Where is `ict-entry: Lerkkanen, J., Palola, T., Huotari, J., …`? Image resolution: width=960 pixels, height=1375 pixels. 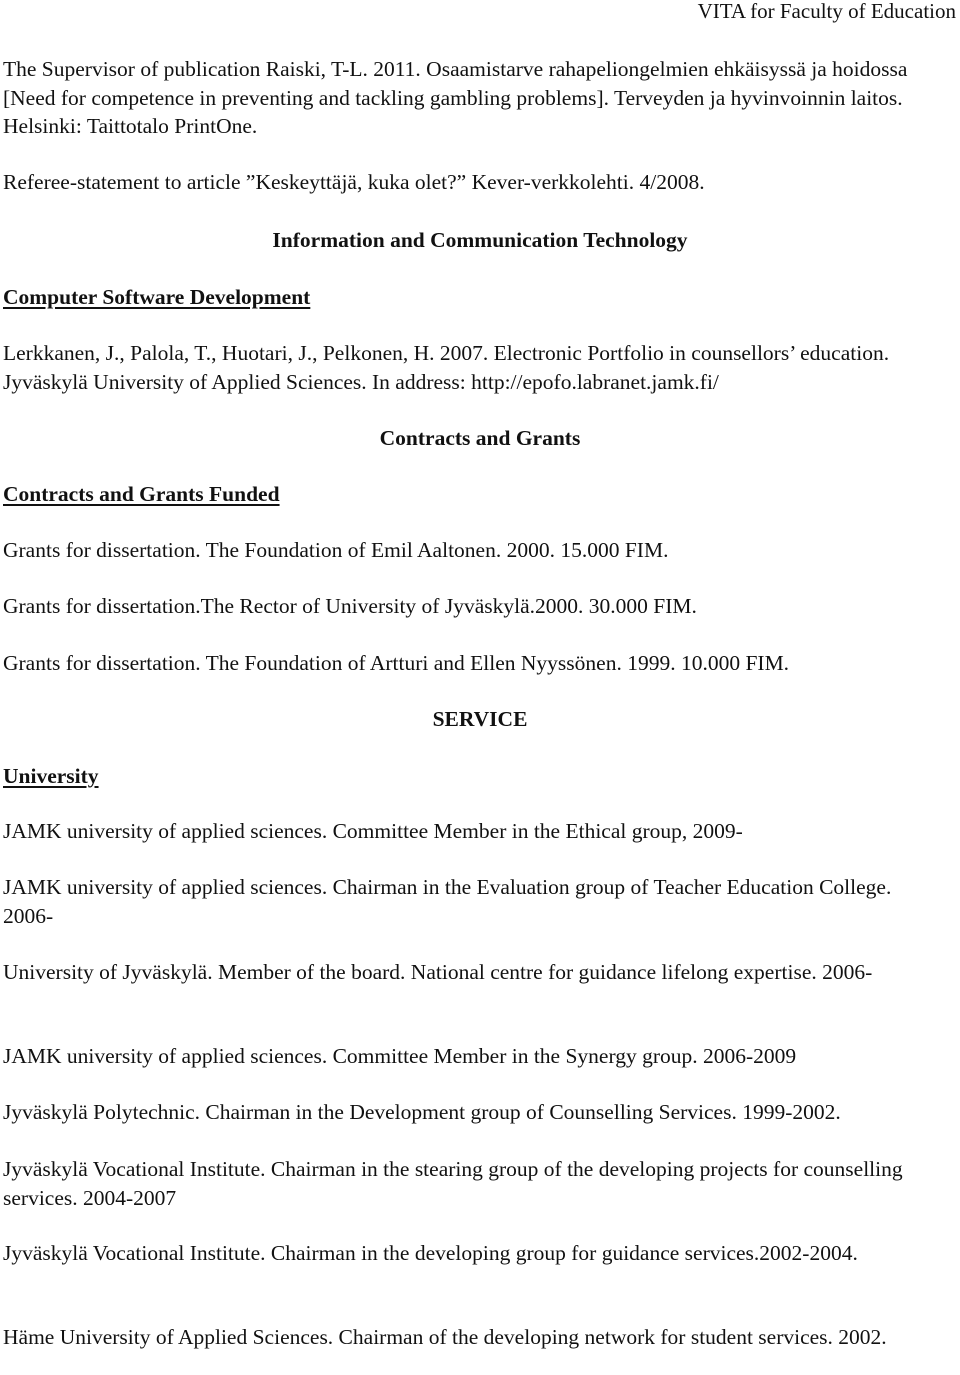 ict-entry: Lerkkanen, J., Palola, T., Huotari, J., … is located at coordinates (446, 367).